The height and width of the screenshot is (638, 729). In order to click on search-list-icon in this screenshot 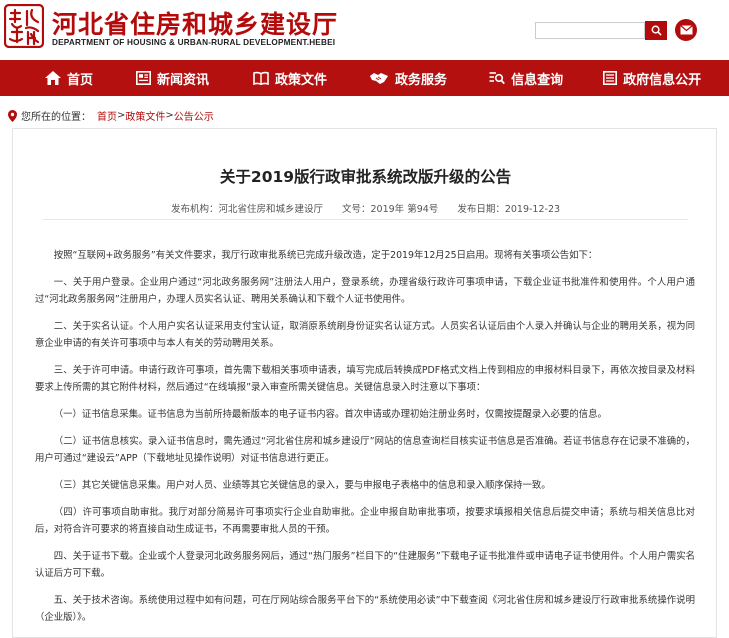, I will do `click(497, 78)`.